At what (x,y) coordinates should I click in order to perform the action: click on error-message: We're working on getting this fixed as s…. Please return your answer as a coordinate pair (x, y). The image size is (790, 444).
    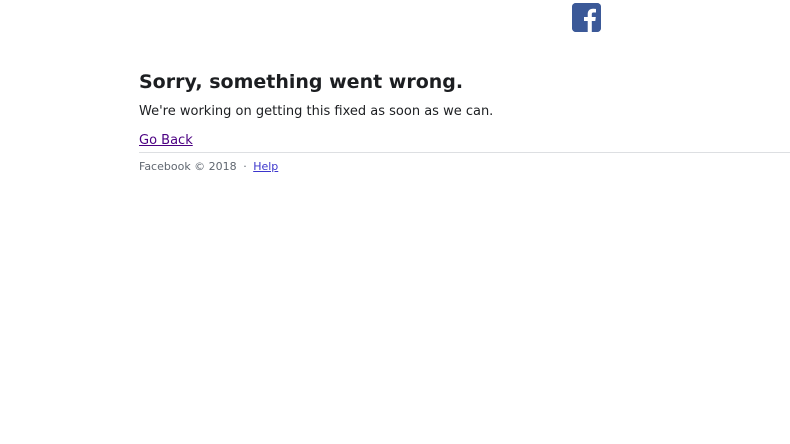
    Looking at the image, I should click on (316, 111).